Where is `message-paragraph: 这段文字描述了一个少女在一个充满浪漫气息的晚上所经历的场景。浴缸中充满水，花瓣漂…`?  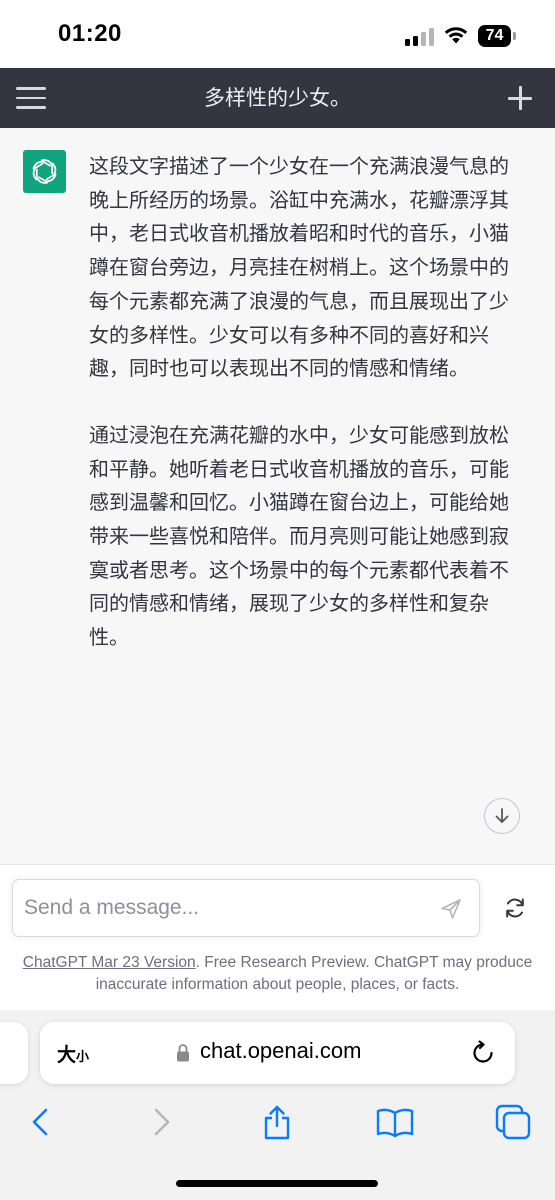 message-paragraph: 这段文字描述了一个少女在一个充满浪漫气息的晚上所经历的场景。浴缸中充满水，花瓣漂… is located at coordinates (299, 267).